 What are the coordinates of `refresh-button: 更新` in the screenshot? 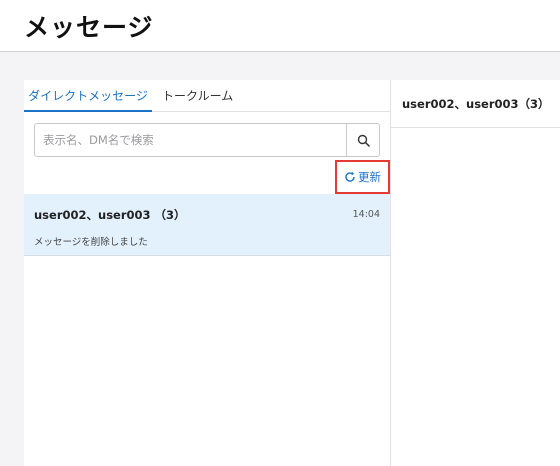 It's located at (362, 177).